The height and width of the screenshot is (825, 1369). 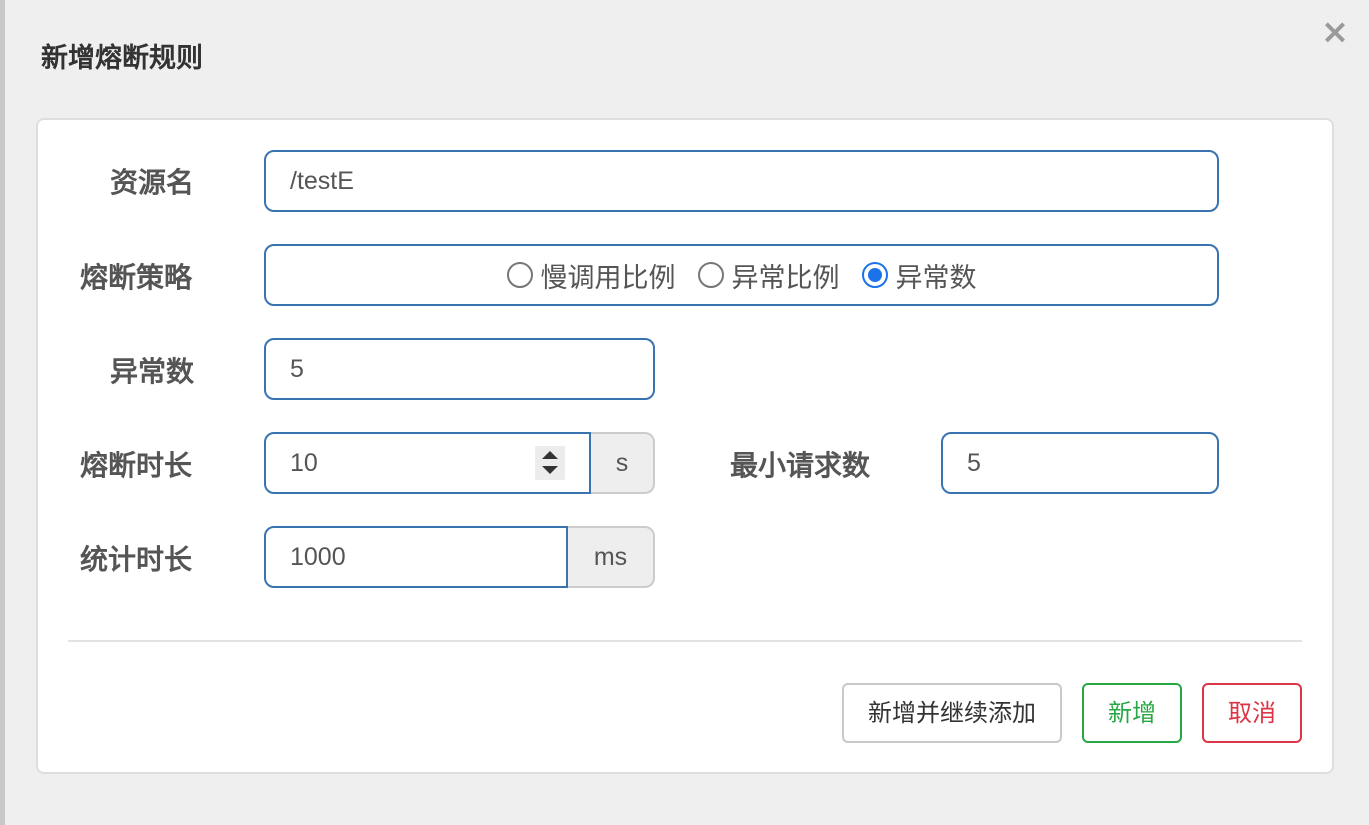 What do you see at coordinates (416, 557) in the screenshot?
I see `stat-interval-input: 1000` at bounding box center [416, 557].